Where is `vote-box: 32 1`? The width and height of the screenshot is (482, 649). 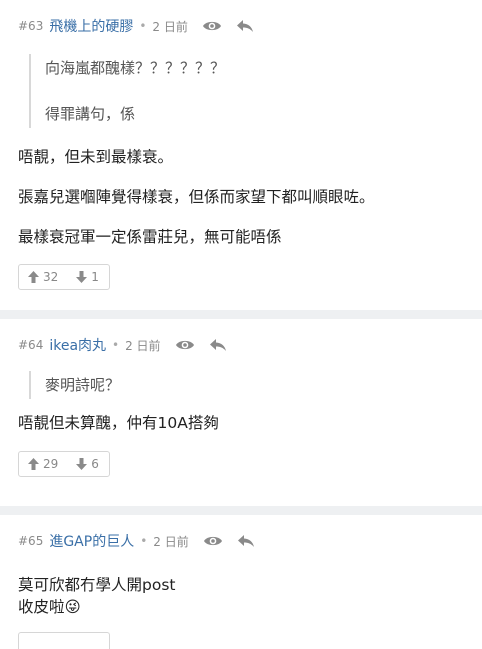 vote-box: 32 1 is located at coordinates (64, 277).